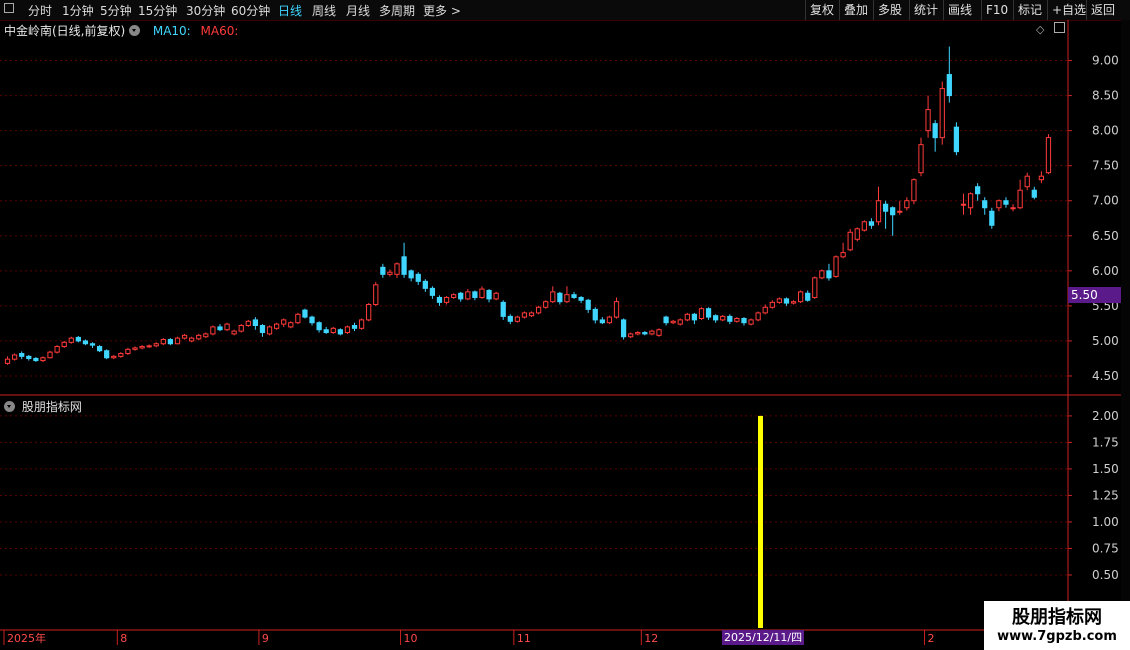  What do you see at coordinates (78, 10) in the screenshot?
I see `period-tab-1min: 1分钟` at bounding box center [78, 10].